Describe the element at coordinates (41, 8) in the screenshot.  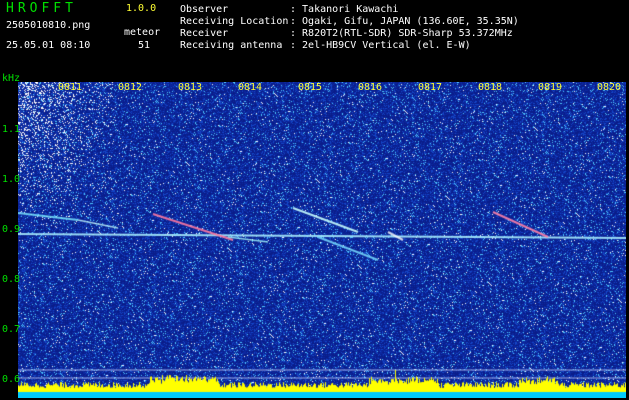
I see `app-title: HROFFT` at that location.